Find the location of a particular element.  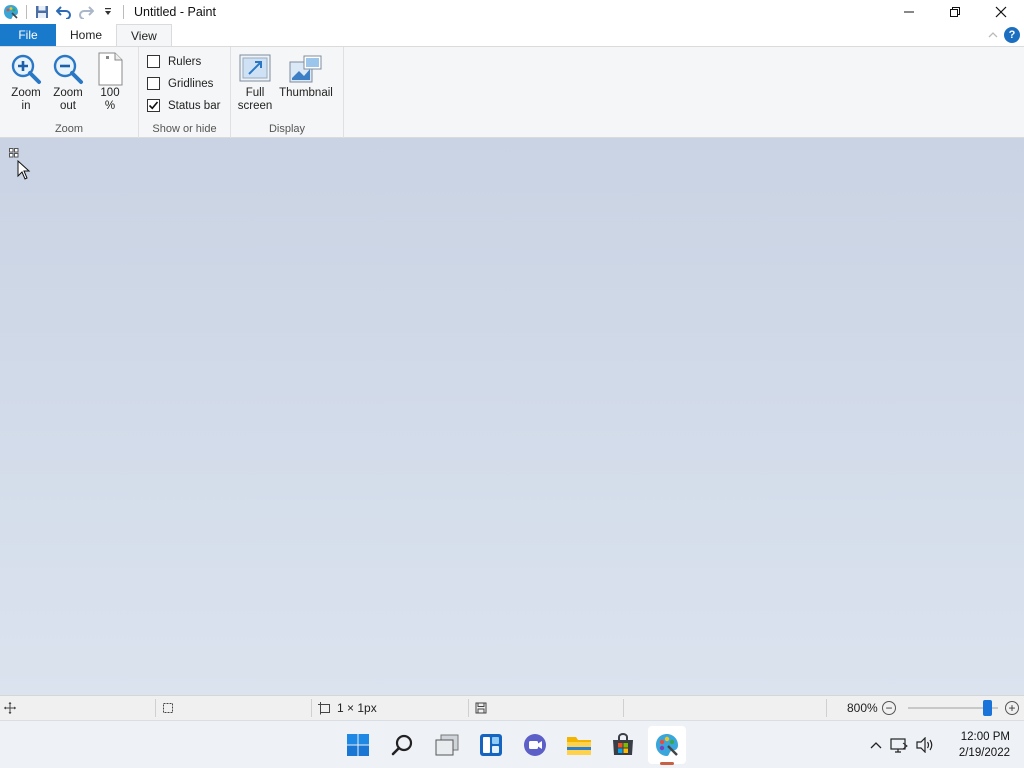

active-app-indicator is located at coordinates (667, 763).